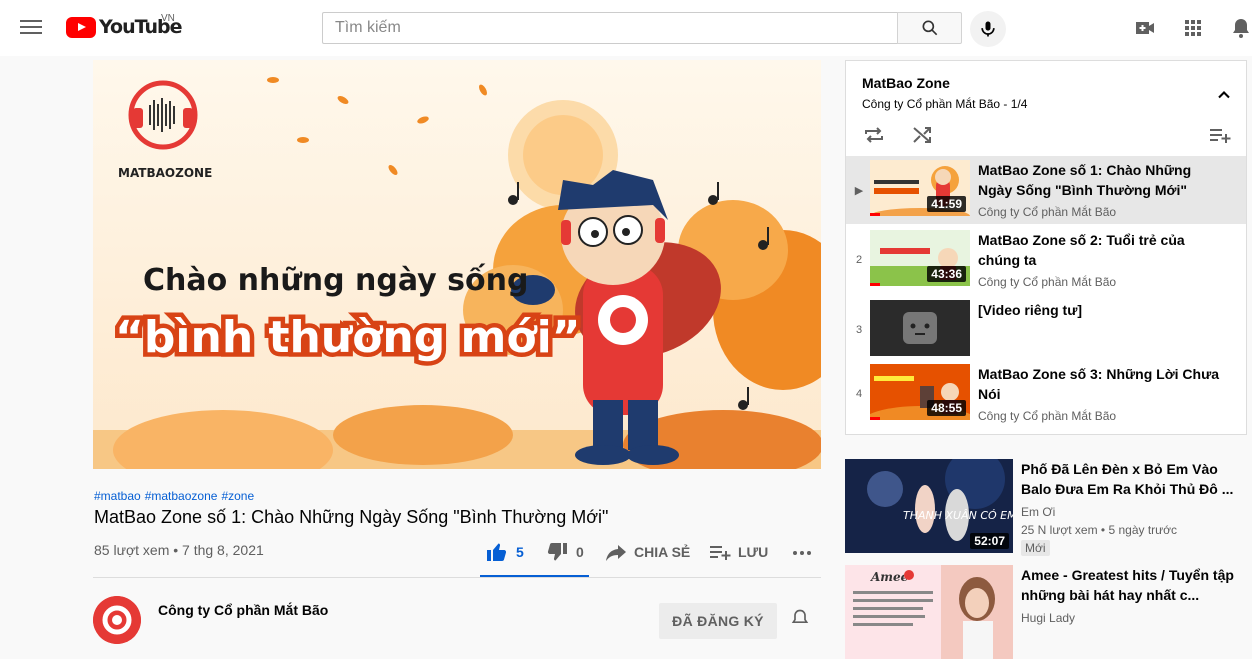 The width and height of the screenshot is (1252, 659). I want to click on subscribed-button: ĐÃ ĐĂNG KÝ, so click(718, 621).